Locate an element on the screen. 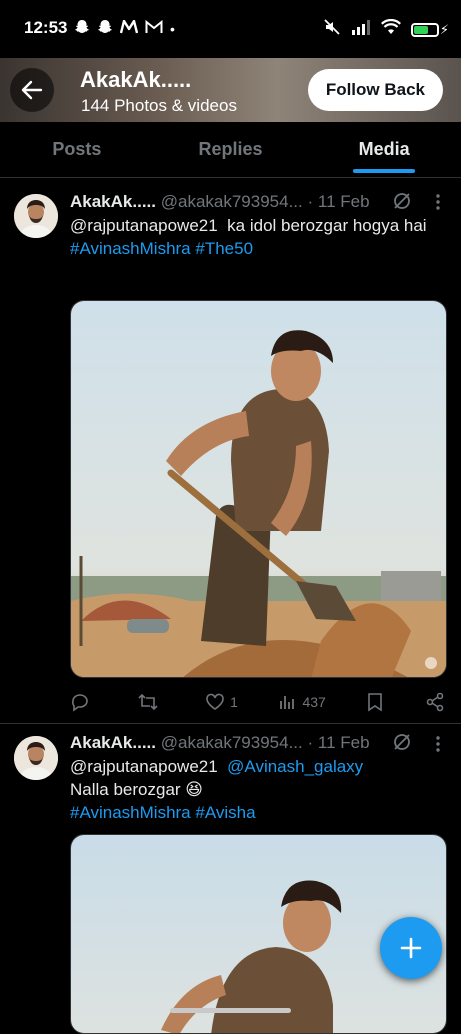  compose-button is located at coordinates (411, 948).